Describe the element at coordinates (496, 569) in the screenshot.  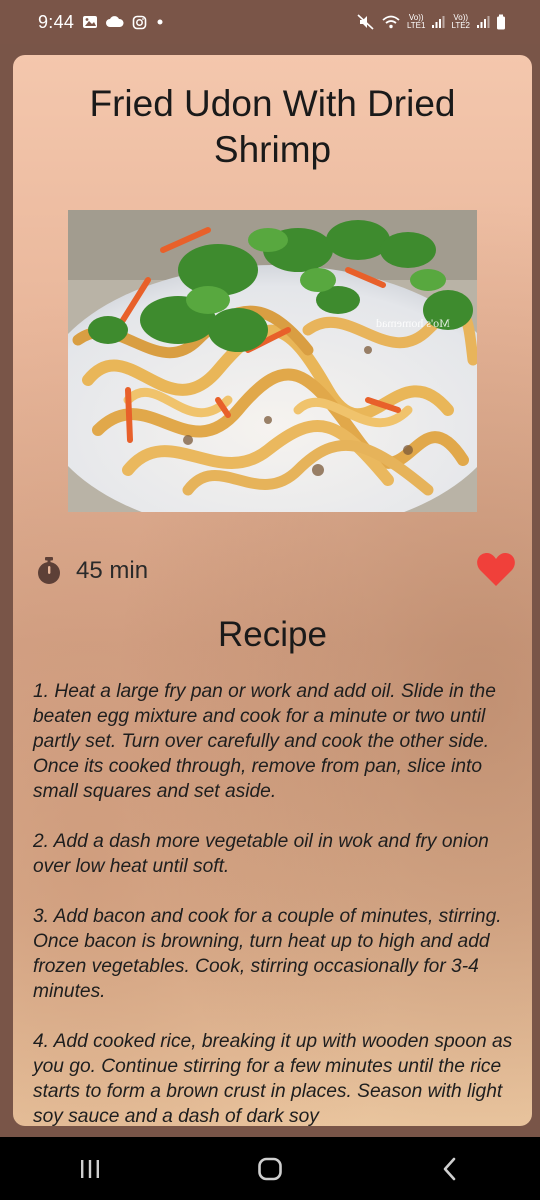
I see `favorite-heart-icon` at that location.